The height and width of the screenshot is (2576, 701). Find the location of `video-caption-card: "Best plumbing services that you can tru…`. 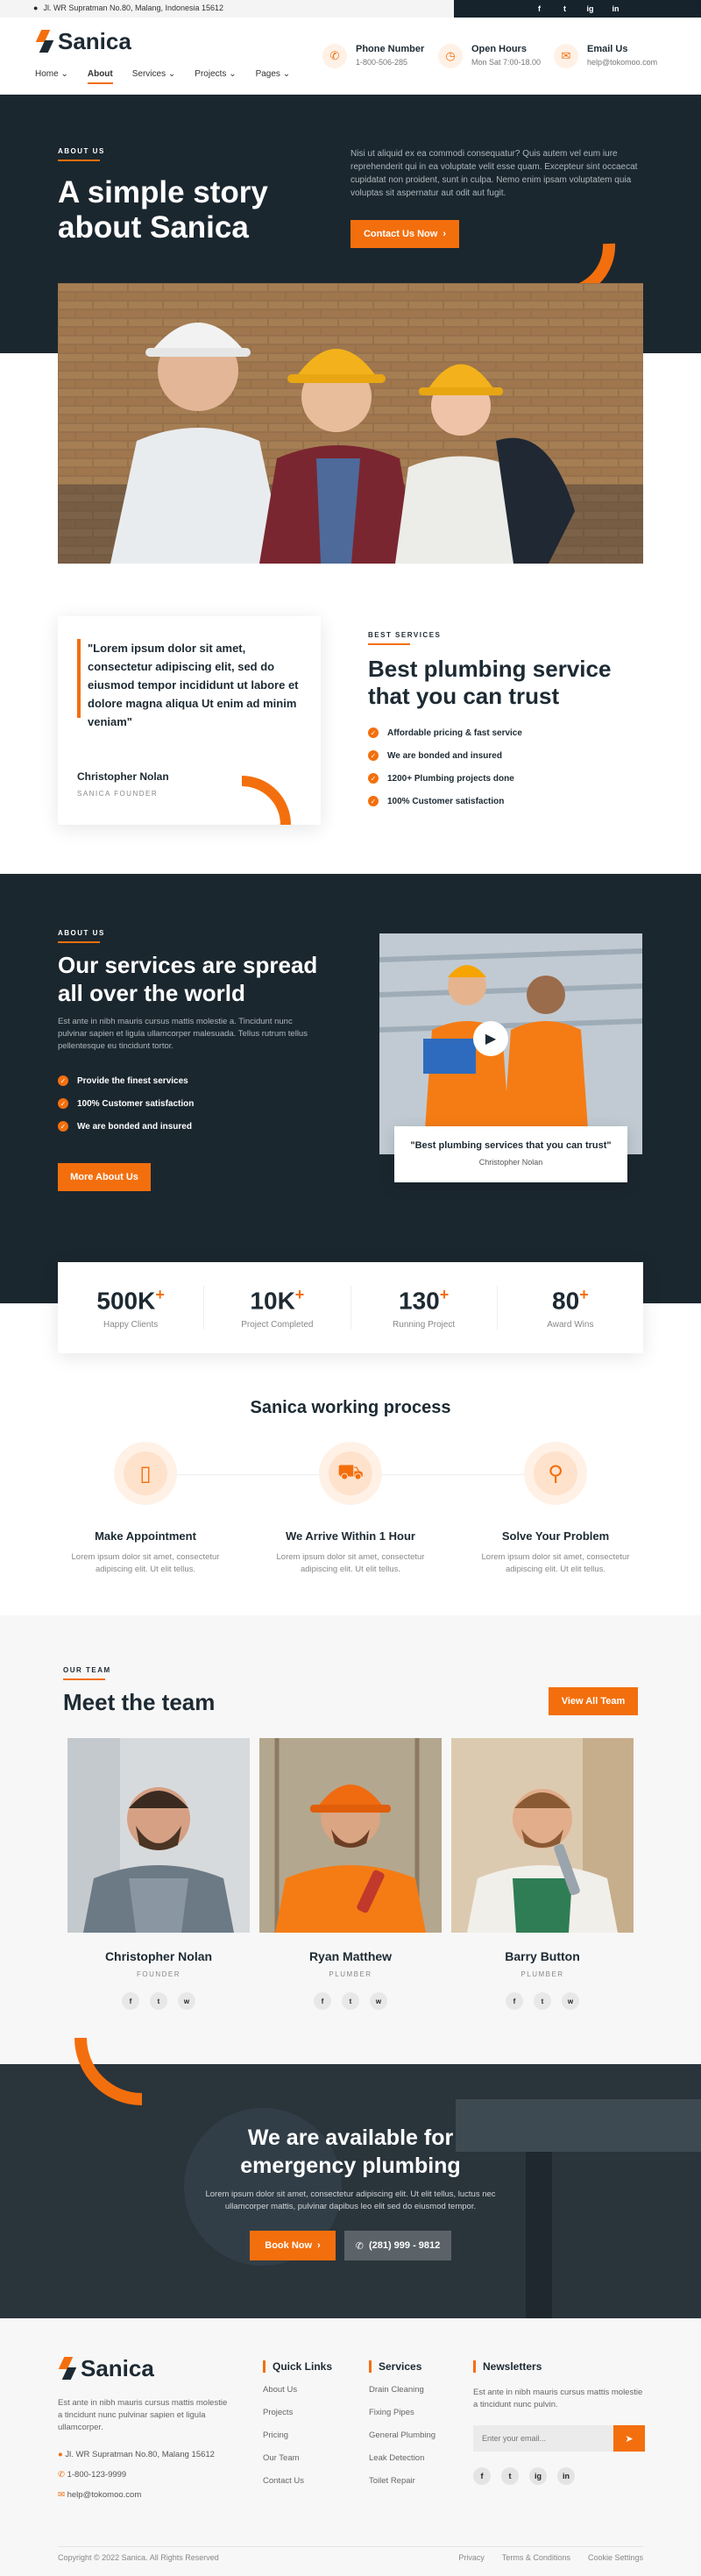

video-caption-card: "Best plumbing services that you can tru… is located at coordinates (510, 1154).